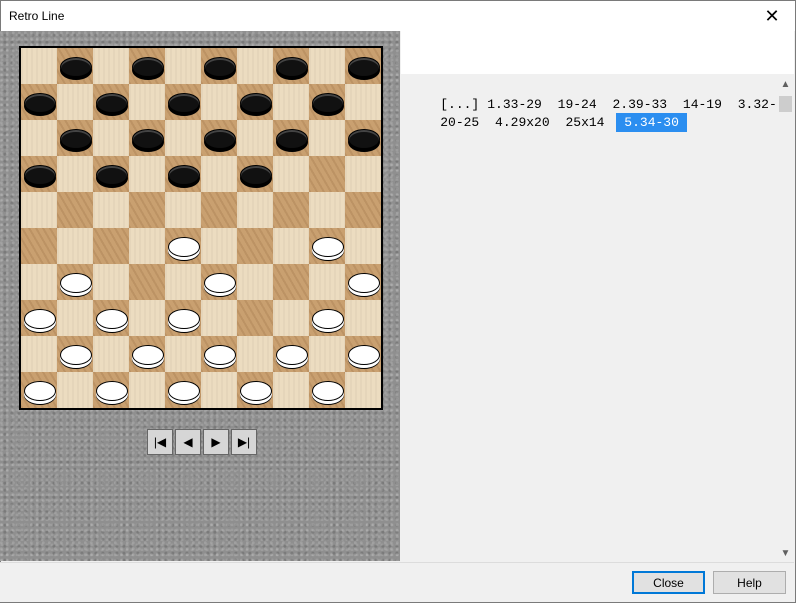 The height and width of the screenshot is (603, 796). What do you see at coordinates (772, 16) in the screenshot?
I see `close-icon: ✕` at bounding box center [772, 16].